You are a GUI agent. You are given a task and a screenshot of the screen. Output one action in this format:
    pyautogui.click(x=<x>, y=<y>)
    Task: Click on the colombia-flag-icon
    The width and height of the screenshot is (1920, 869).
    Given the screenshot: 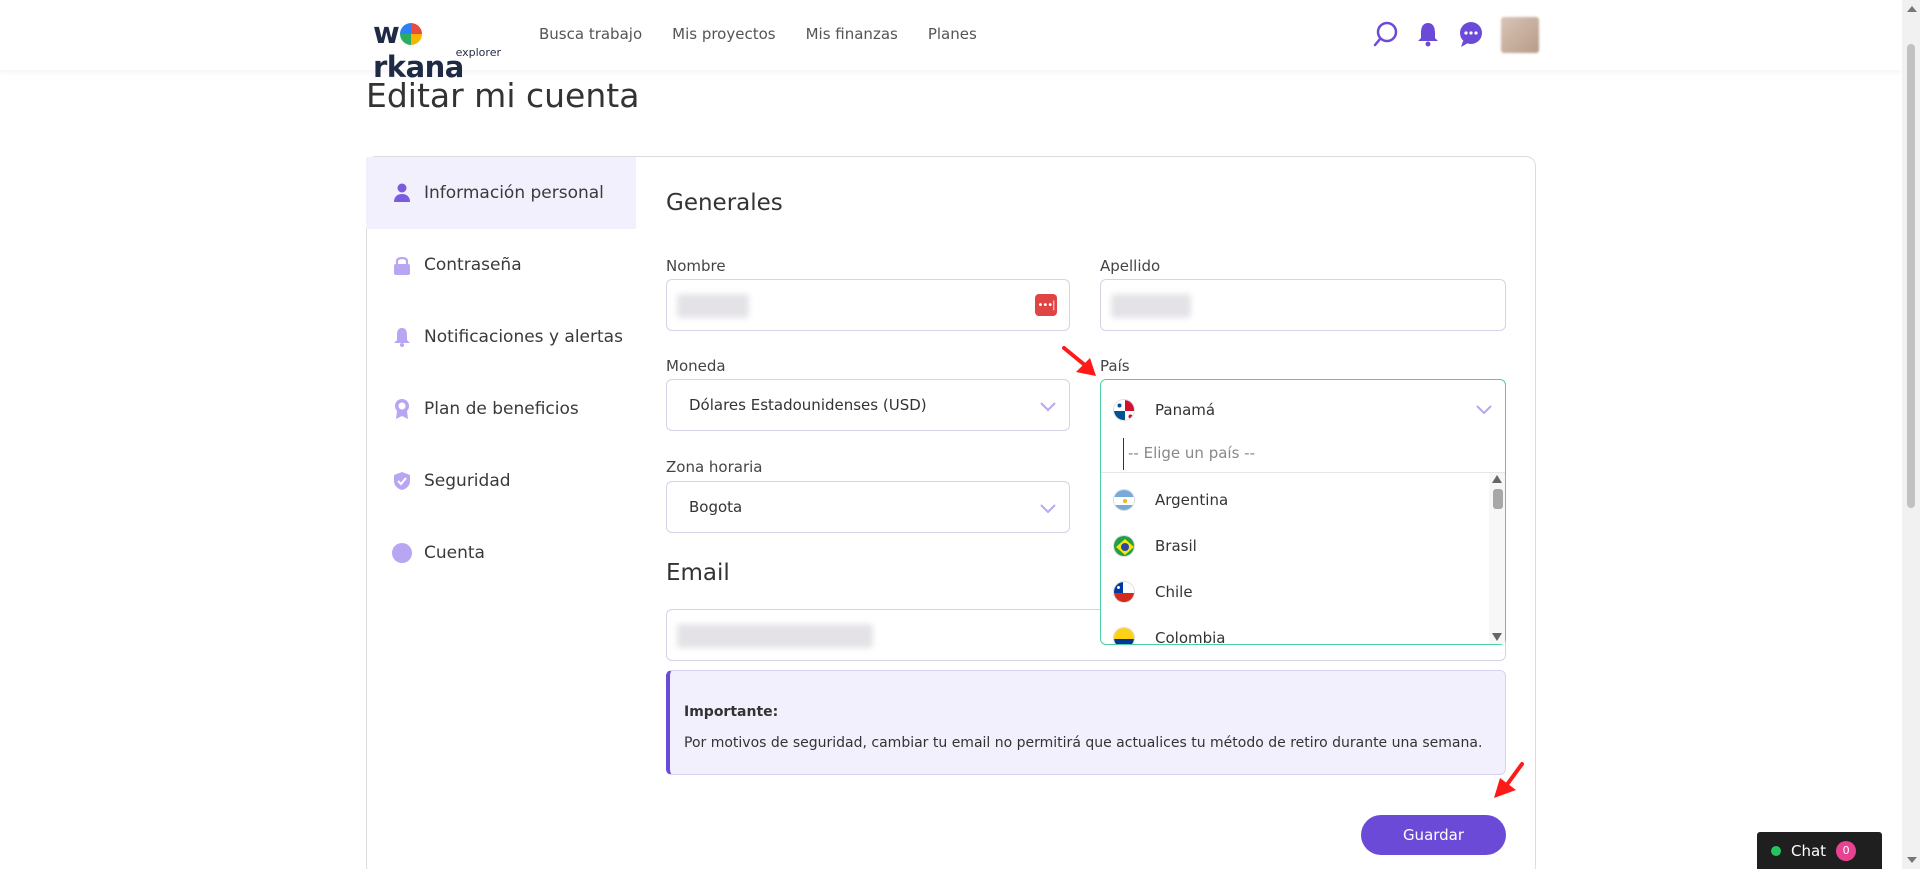 What is the action you would take?
    pyautogui.click(x=1124, y=635)
    